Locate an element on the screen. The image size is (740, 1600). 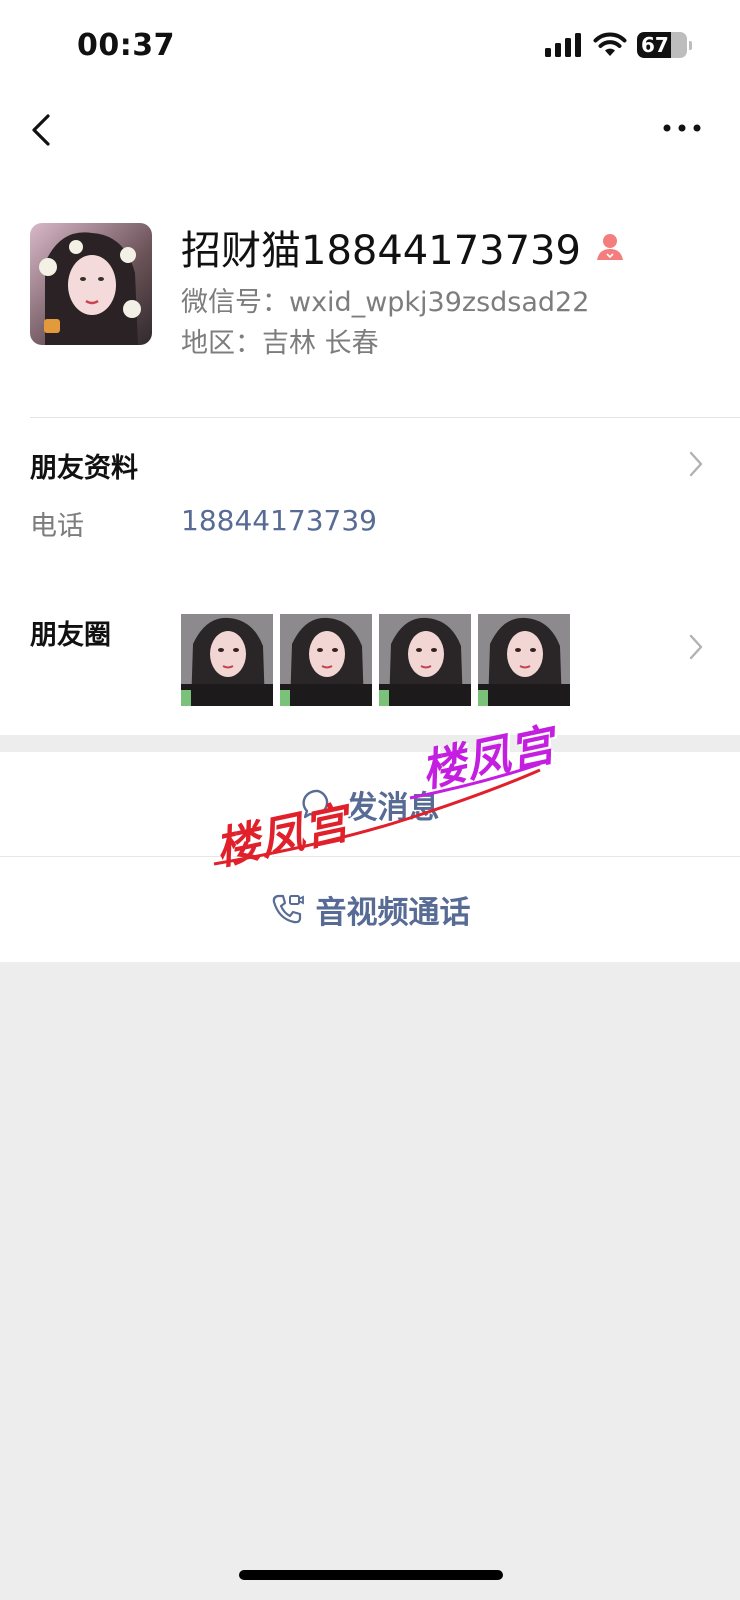
moments-thumbnails is located at coordinates (375, 660).